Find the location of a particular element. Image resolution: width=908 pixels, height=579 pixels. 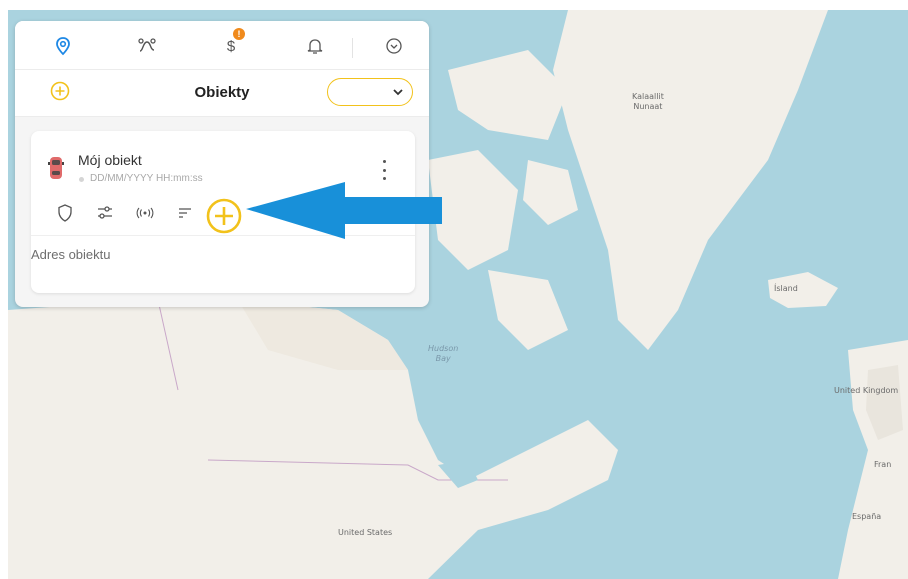

group-select is located at coordinates (370, 92).